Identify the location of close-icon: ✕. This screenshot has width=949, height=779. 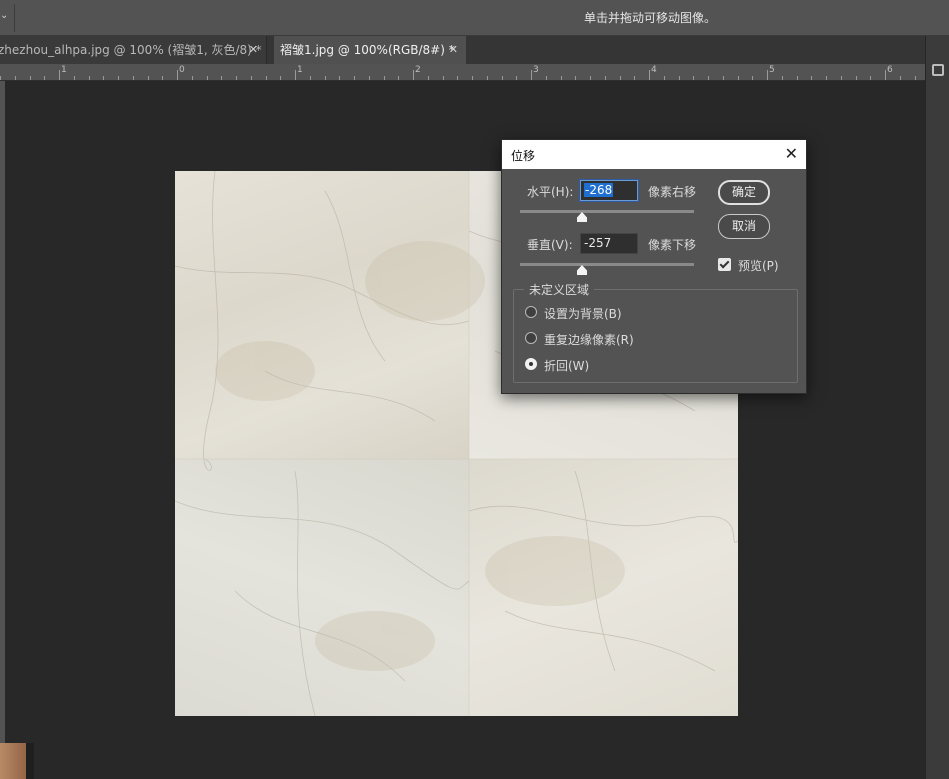
(791, 153).